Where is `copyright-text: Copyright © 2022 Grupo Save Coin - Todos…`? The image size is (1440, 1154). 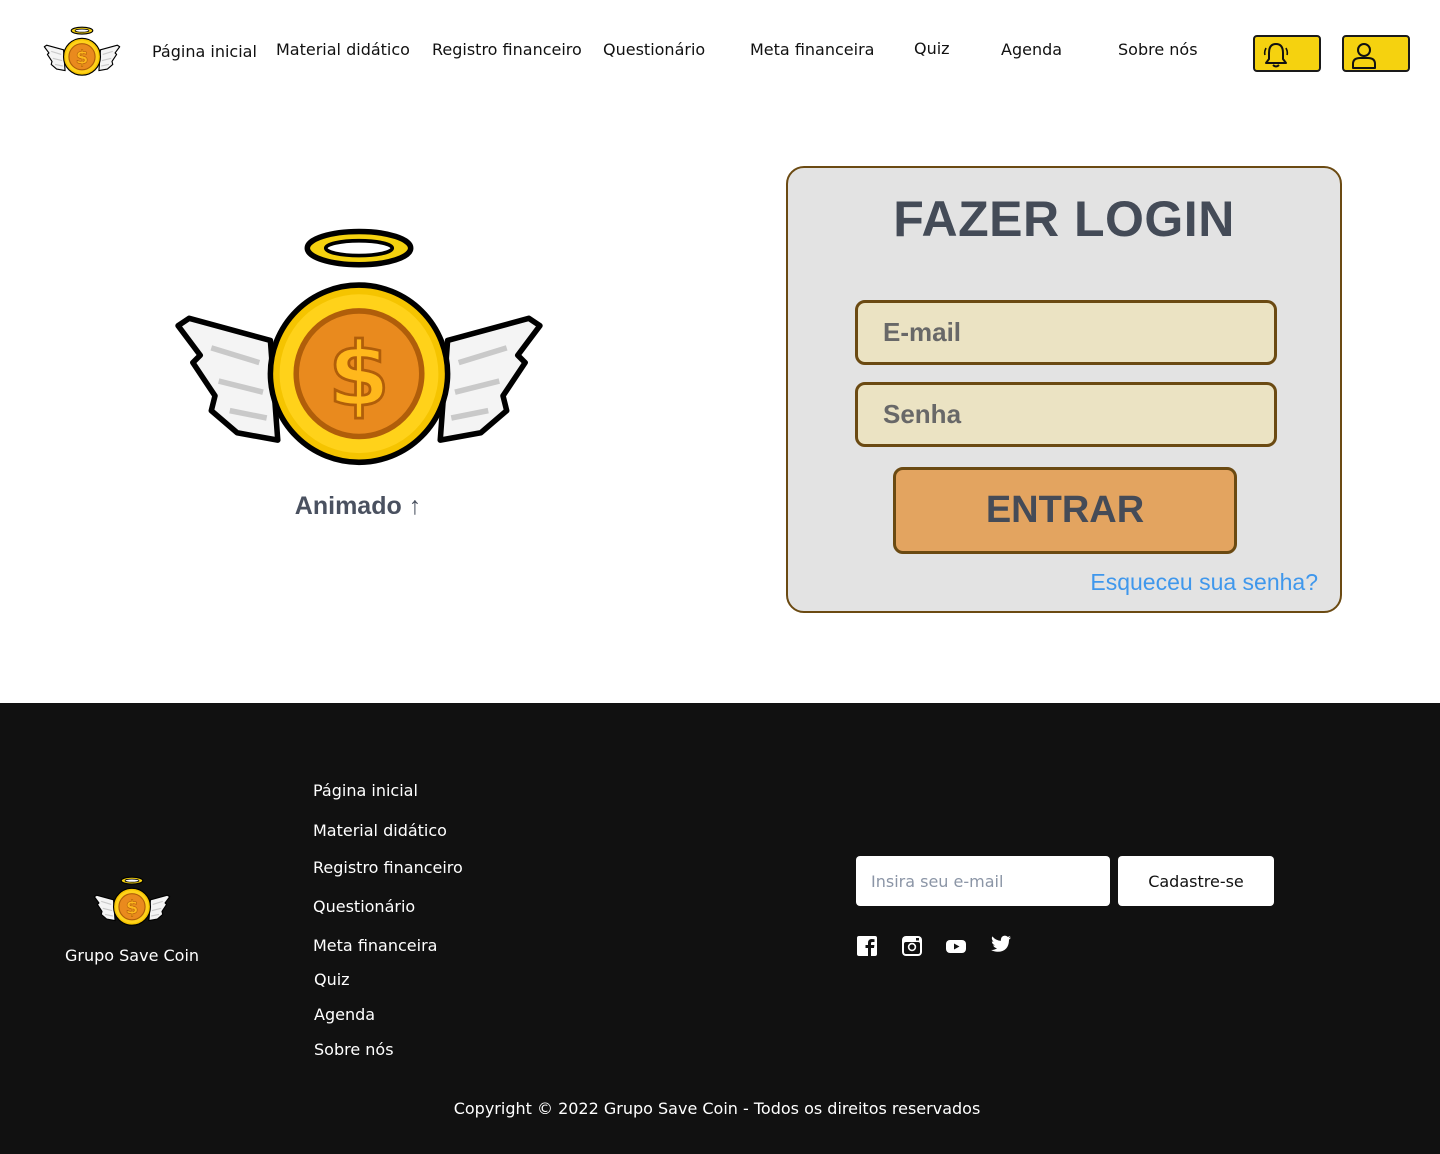 copyright-text: Copyright © 2022 Grupo Save Coin - Todos… is located at coordinates (717, 1108).